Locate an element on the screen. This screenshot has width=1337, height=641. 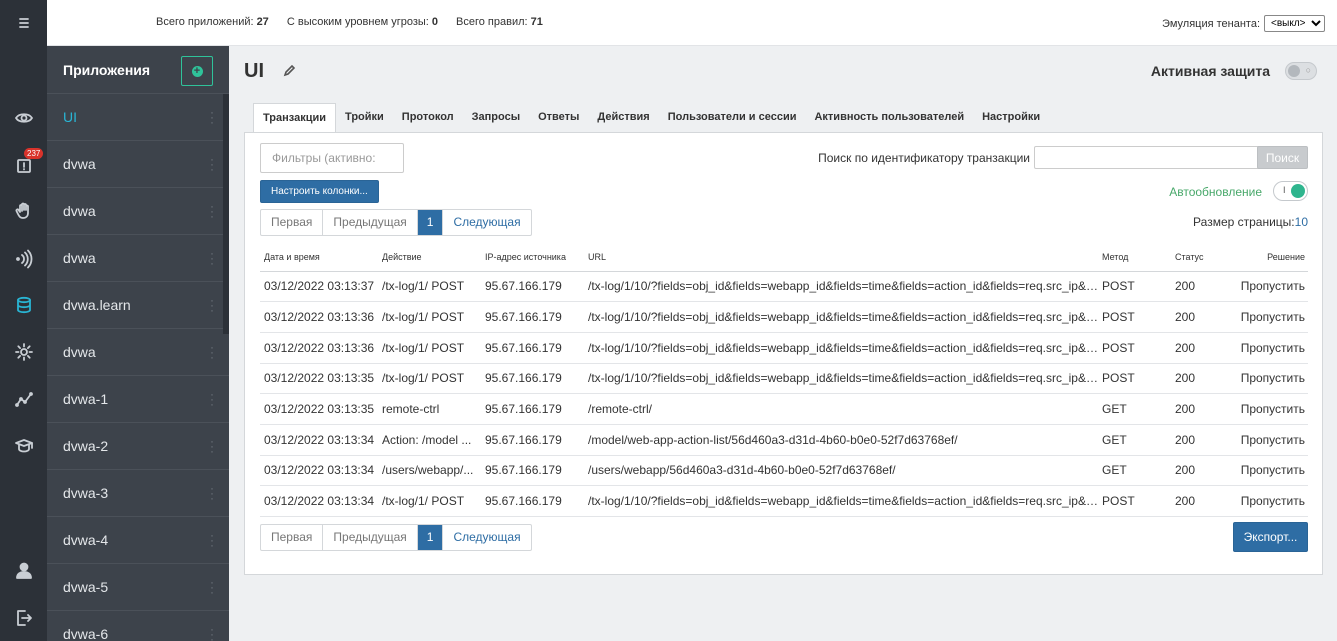
logout-icon is located at coordinates (23, 618).